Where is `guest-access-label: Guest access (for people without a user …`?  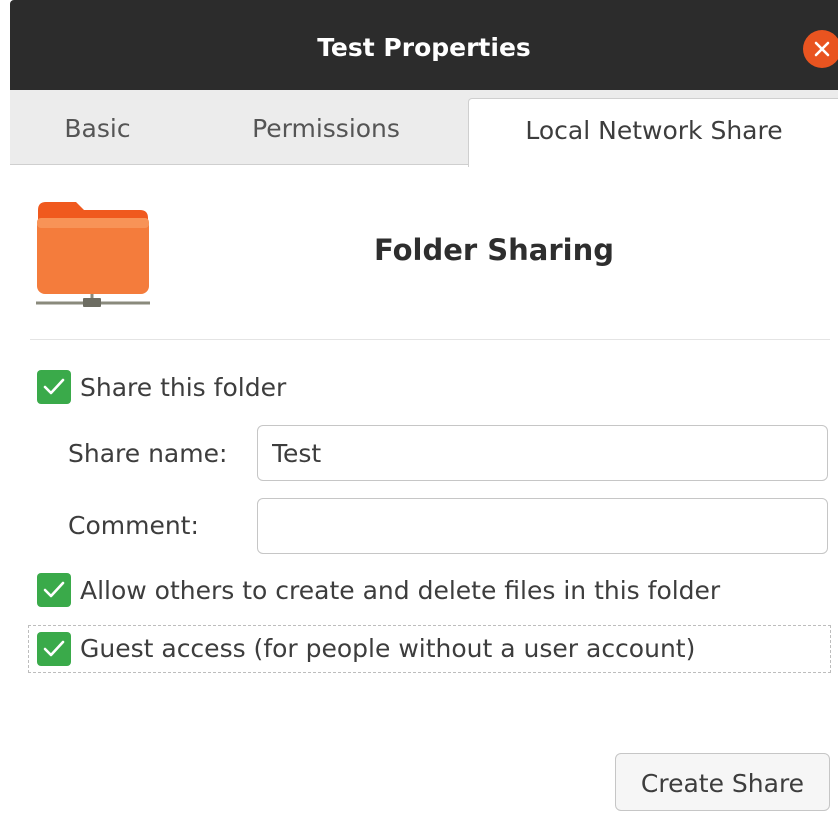
guest-access-label: Guest access (for people without a user … is located at coordinates (387, 649).